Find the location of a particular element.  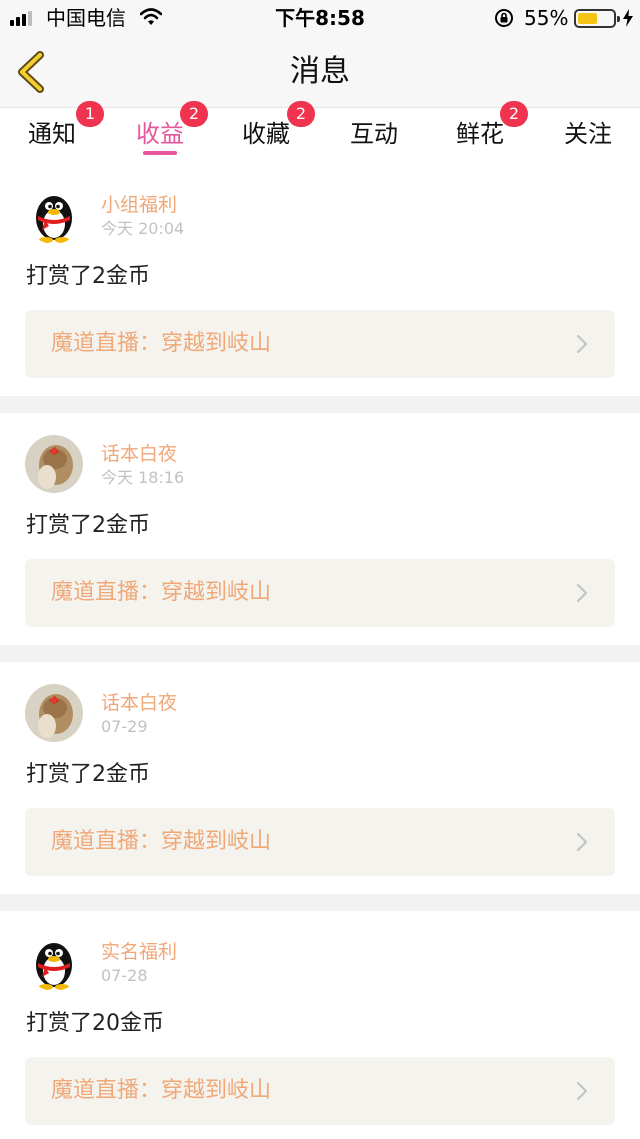

tab-badge: 1 is located at coordinates (90, 114).